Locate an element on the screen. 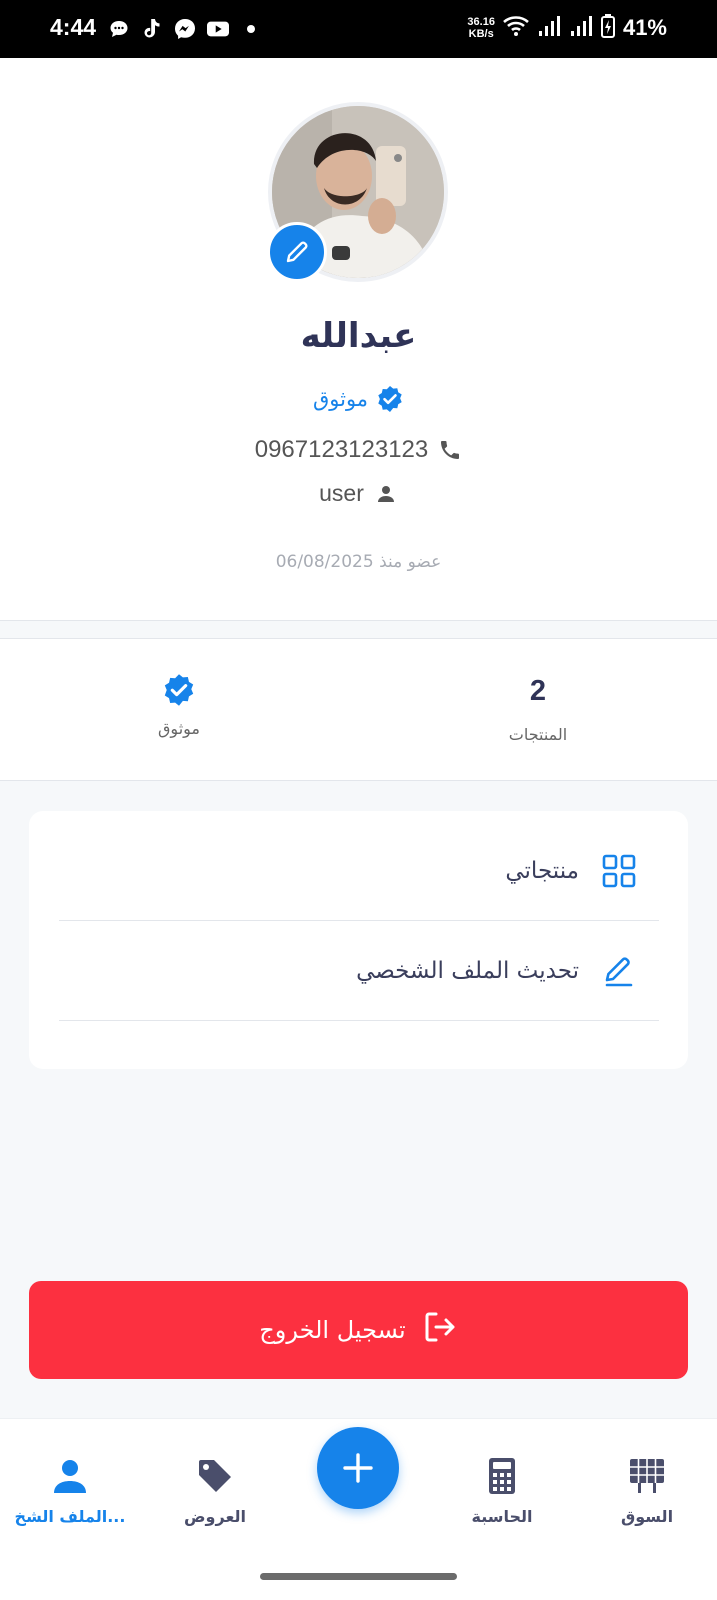 This screenshot has height=1600, width=717. plus-icon is located at coordinates (358, 1468).